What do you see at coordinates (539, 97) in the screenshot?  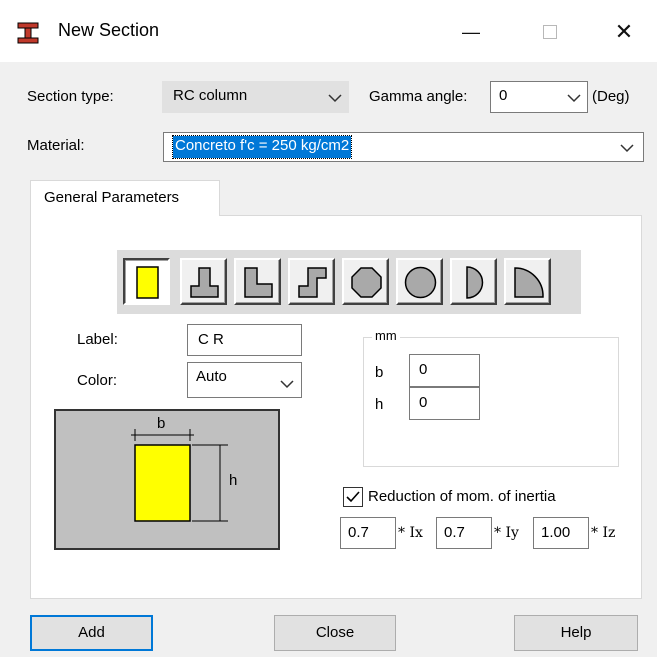 I see `gamma-angle-select: 0` at bounding box center [539, 97].